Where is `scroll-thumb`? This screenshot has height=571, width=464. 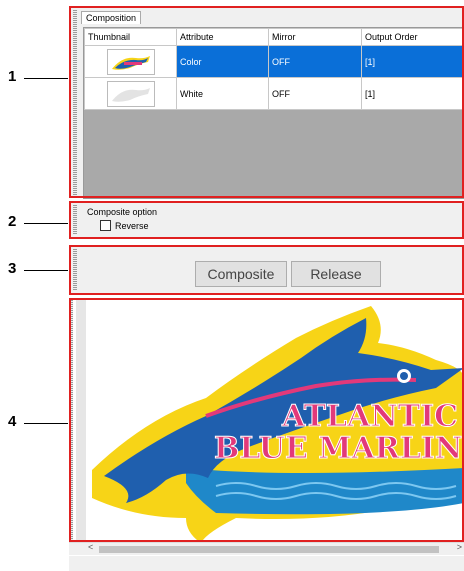 scroll-thumb is located at coordinates (269, 549).